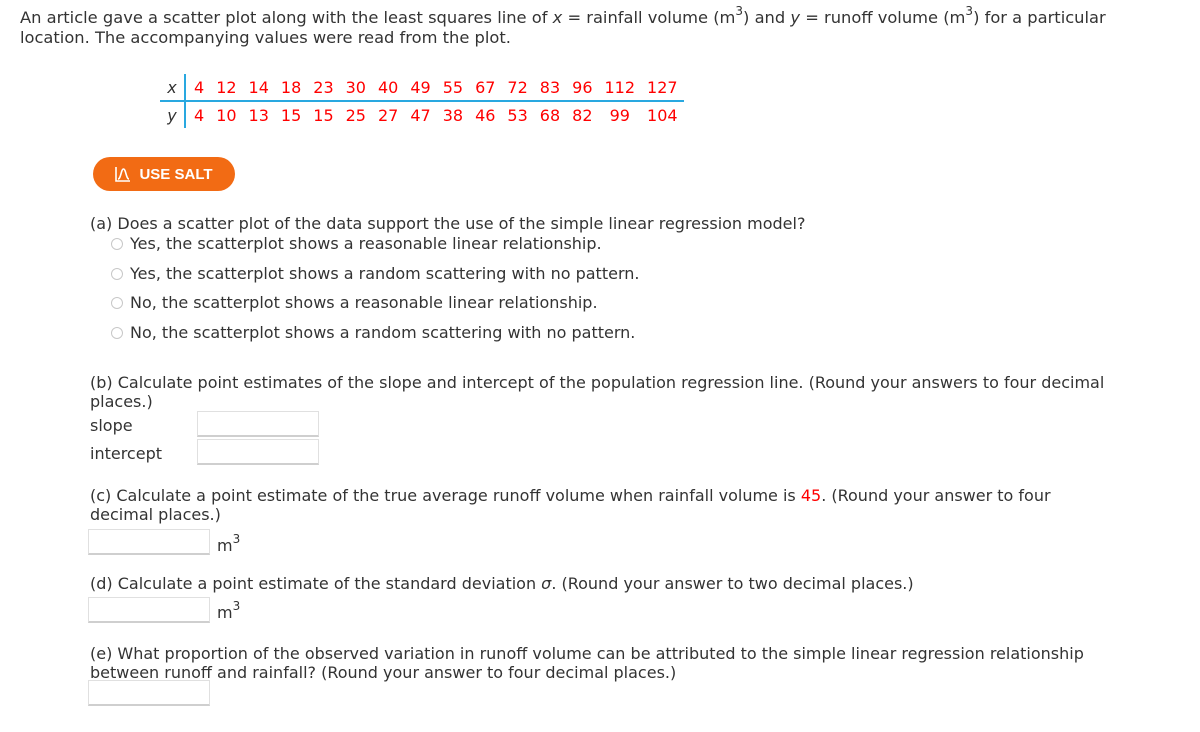  What do you see at coordinates (258, 88) in the screenshot?
I see `x-value: 14` at bounding box center [258, 88].